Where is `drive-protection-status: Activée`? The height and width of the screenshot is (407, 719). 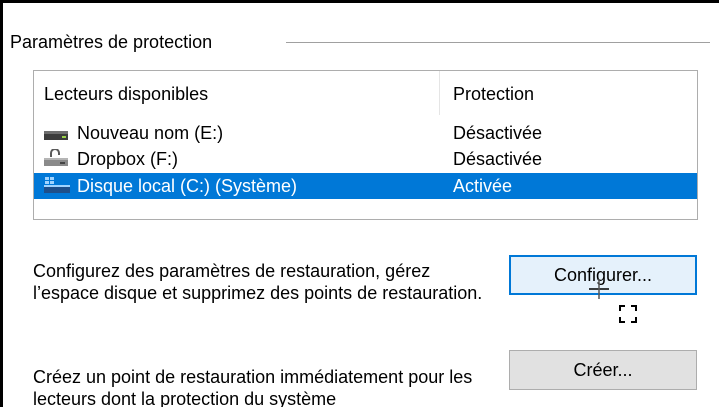 drive-protection-status: Activée is located at coordinates (483, 186).